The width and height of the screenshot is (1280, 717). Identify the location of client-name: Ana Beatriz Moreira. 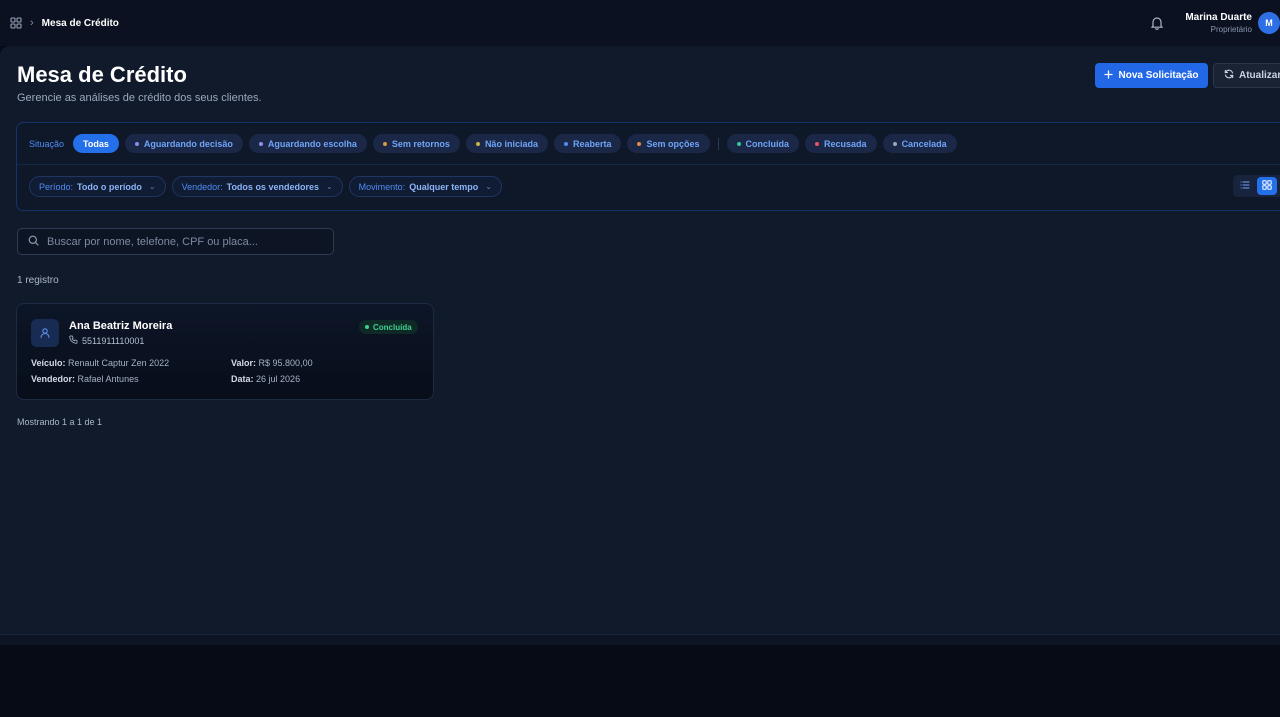
(121, 326).